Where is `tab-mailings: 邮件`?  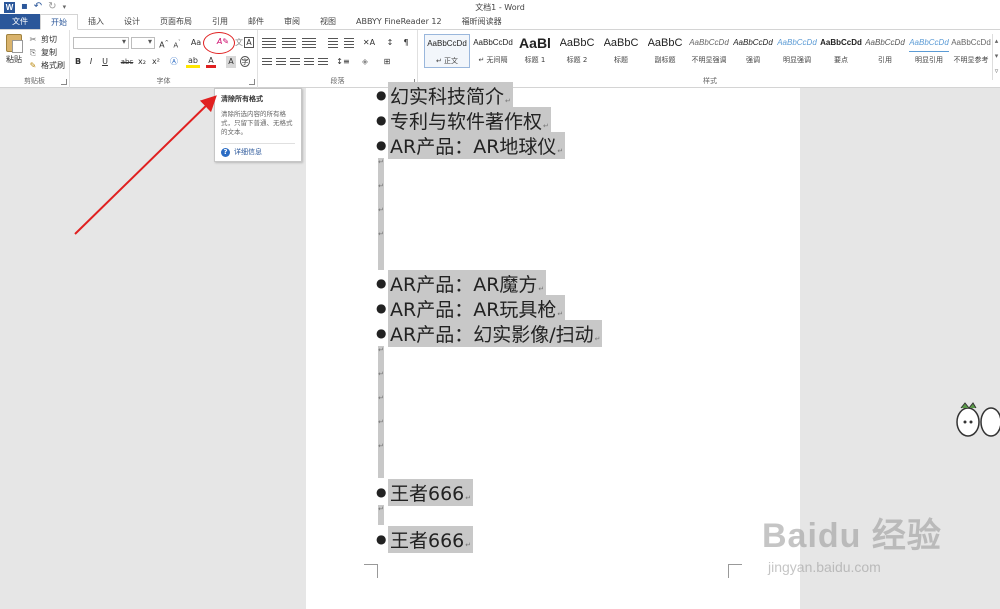 tab-mailings: 邮件 is located at coordinates (256, 21).